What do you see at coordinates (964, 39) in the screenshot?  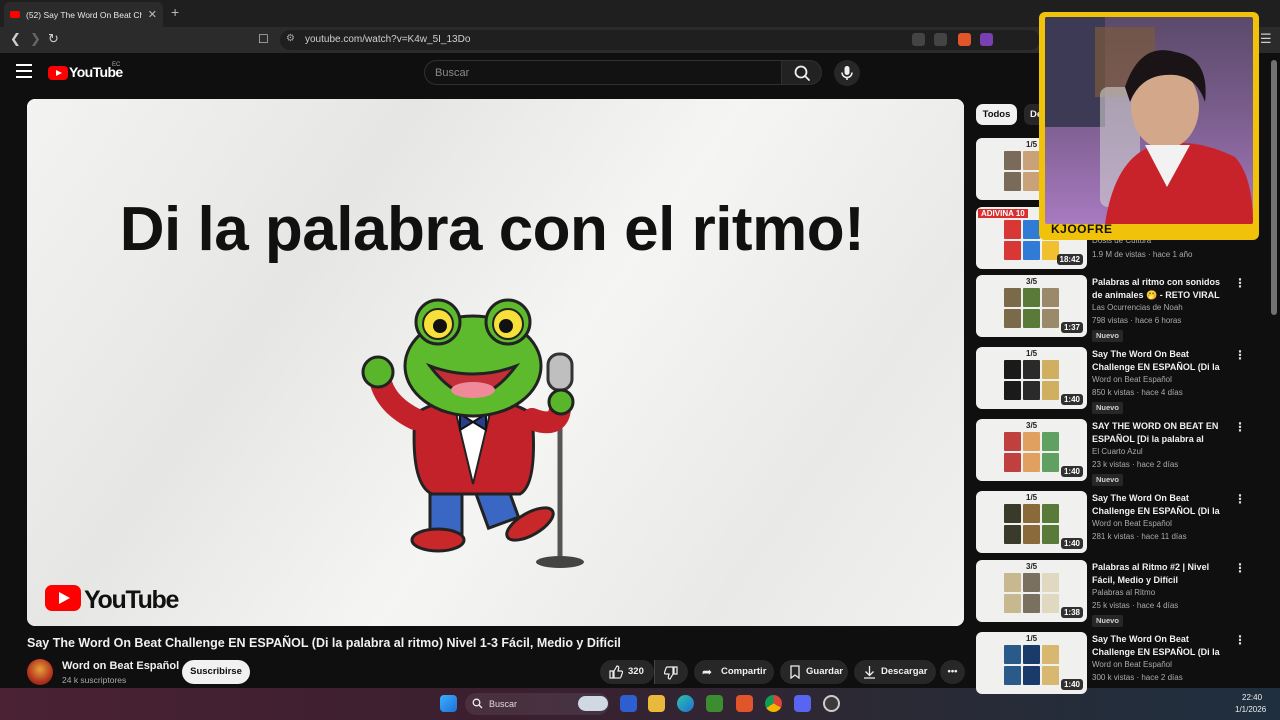 I see `brave-shield-icon` at bounding box center [964, 39].